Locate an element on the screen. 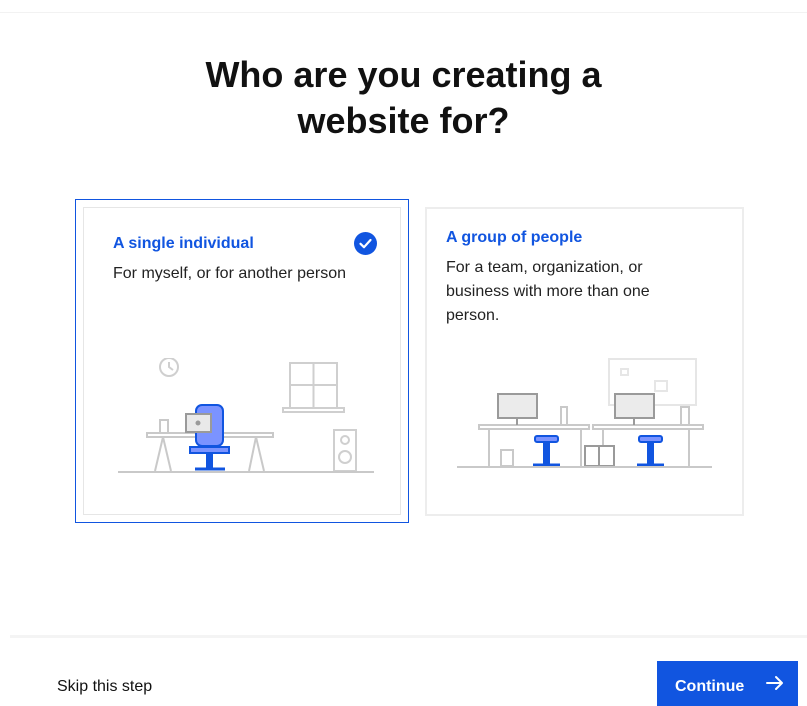 Image resolution: width=807 pixels, height=706 pixels. clock-icon is located at coordinates (169, 367).